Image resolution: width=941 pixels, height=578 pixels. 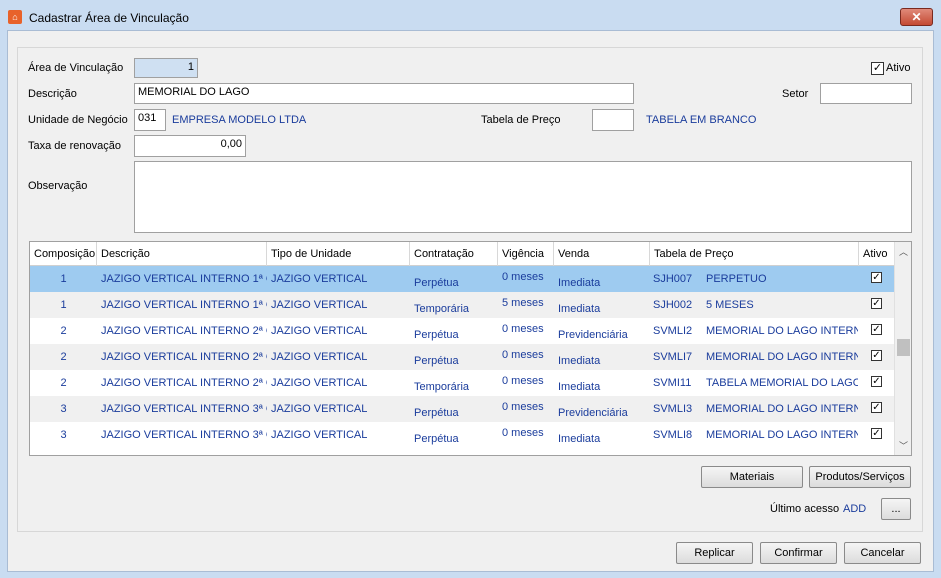 I want to click on grid-scrollbar: ︿ ﹀, so click(x=902, y=348).